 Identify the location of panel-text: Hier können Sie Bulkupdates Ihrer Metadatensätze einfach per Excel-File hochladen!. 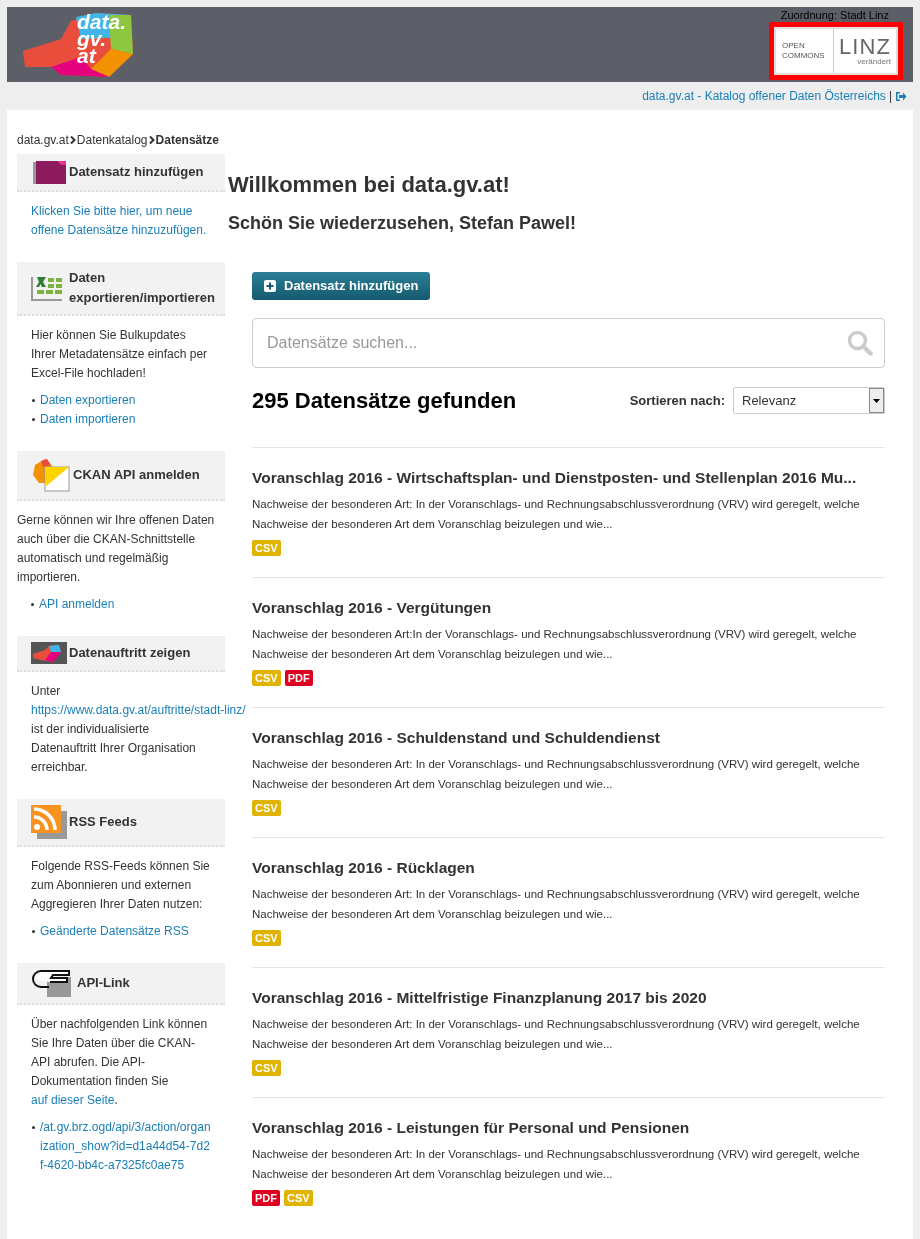
(120, 354).